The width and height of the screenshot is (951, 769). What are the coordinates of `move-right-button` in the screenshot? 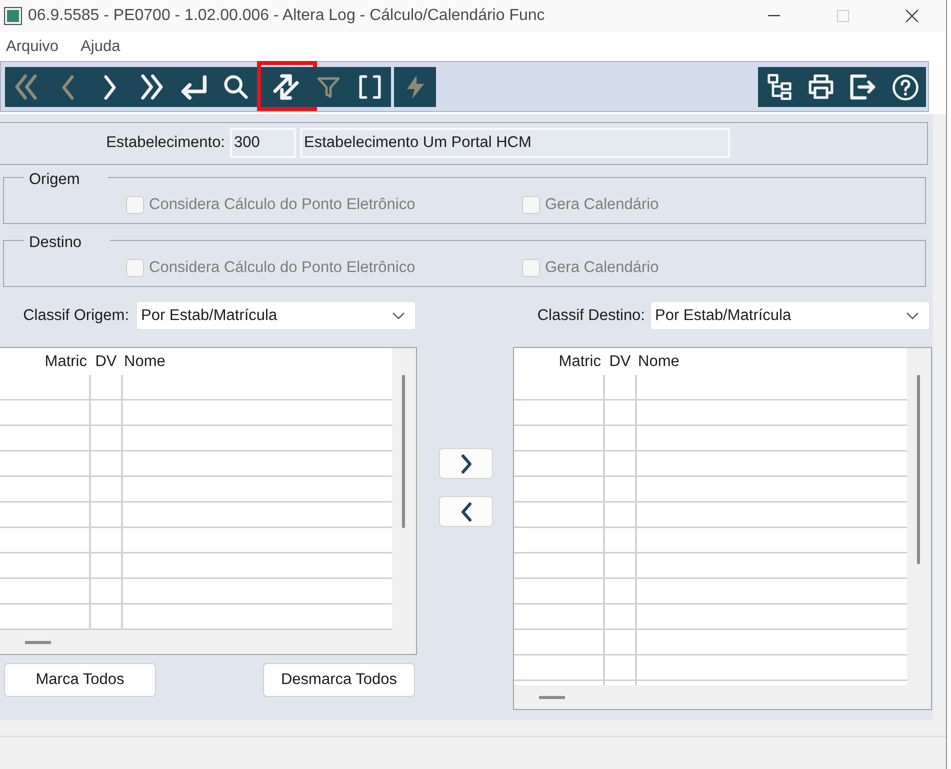 It's located at (466, 463).